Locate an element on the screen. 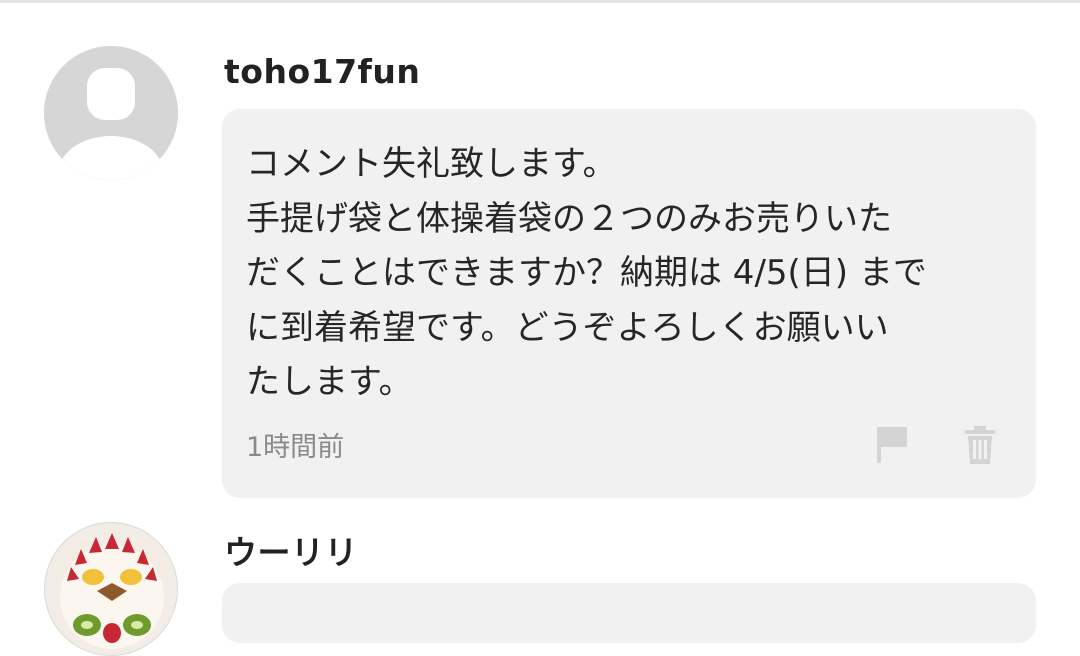 The width and height of the screenshot is (1080, 656). comment-username: toho17fun is located at coordinates (322, 71).